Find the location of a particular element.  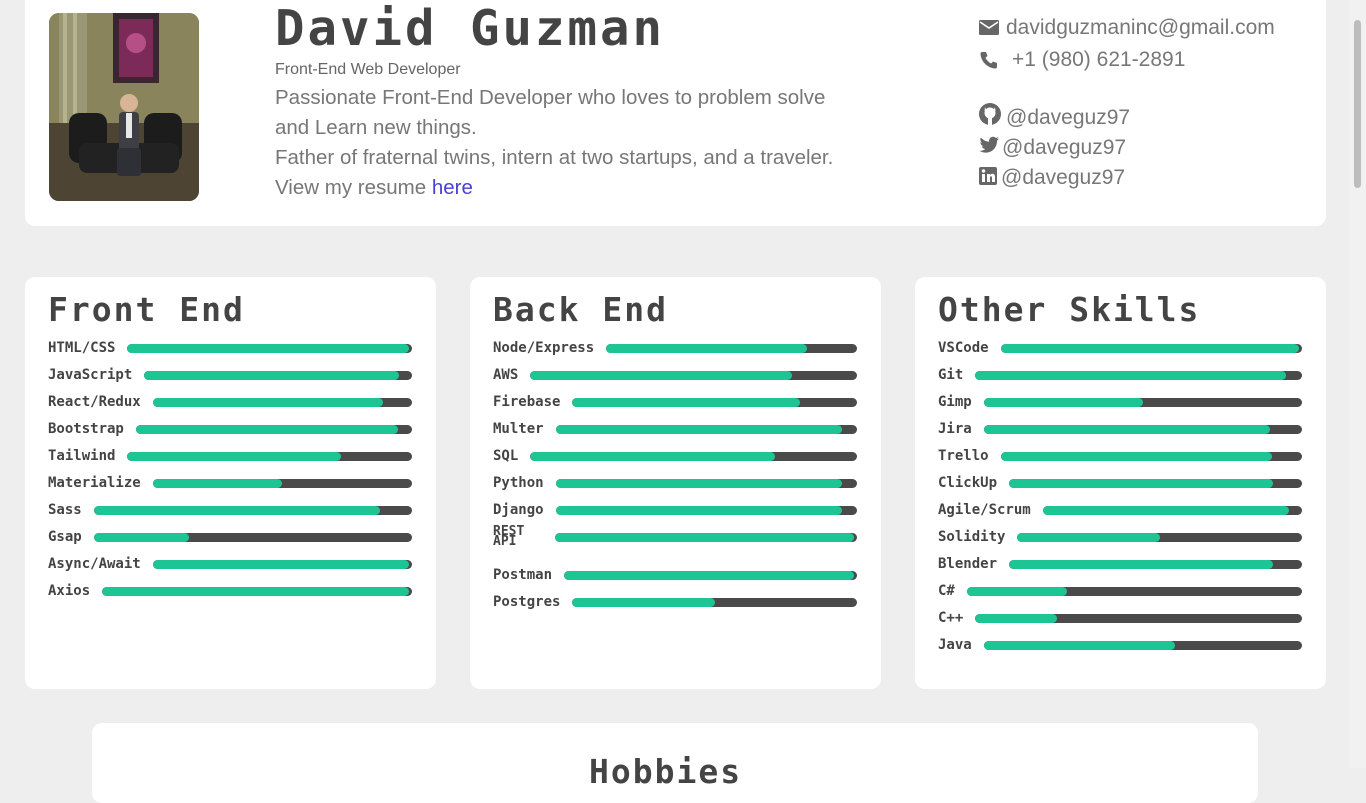

skill-row: Solidity is located at coordinates (1120, 537).